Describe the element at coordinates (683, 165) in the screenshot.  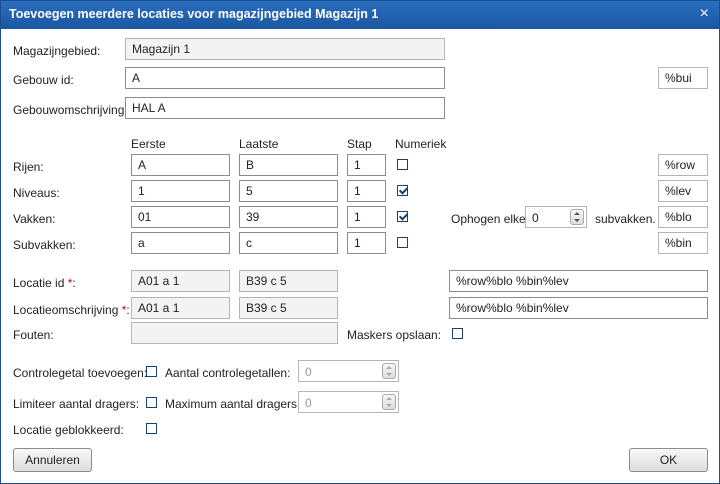
I see `rijen-mask-field: %row` at that location.